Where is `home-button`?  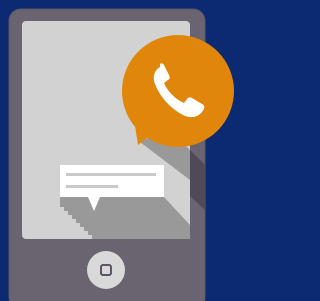
home-button is located at coordinates (106, 270).